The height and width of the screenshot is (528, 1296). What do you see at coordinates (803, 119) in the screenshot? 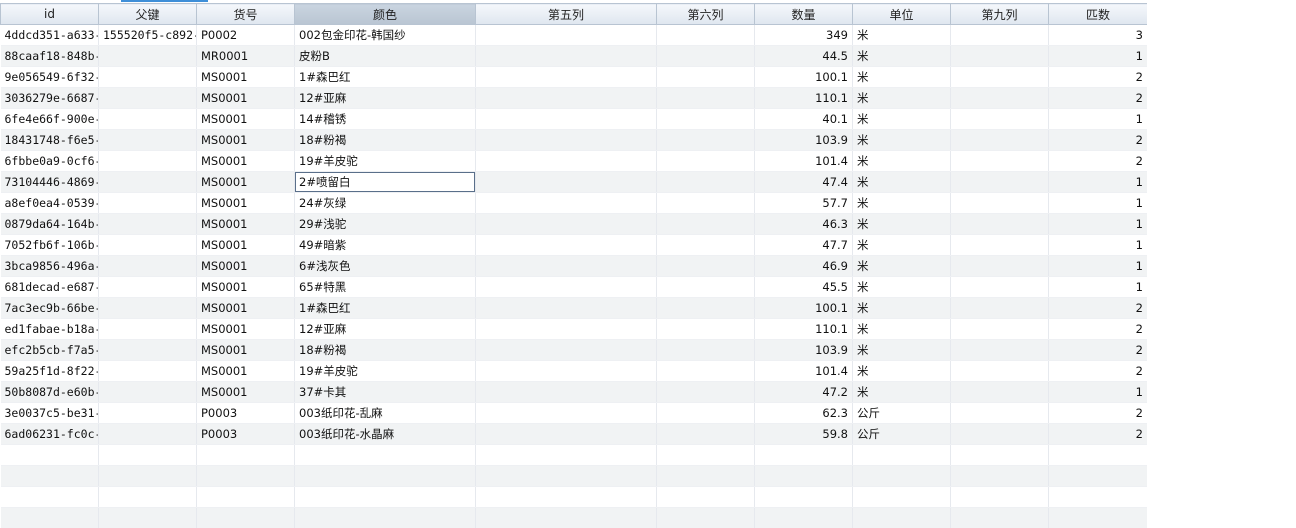
I see `cell-qty: 40.1` at bounding box center [803, 119].